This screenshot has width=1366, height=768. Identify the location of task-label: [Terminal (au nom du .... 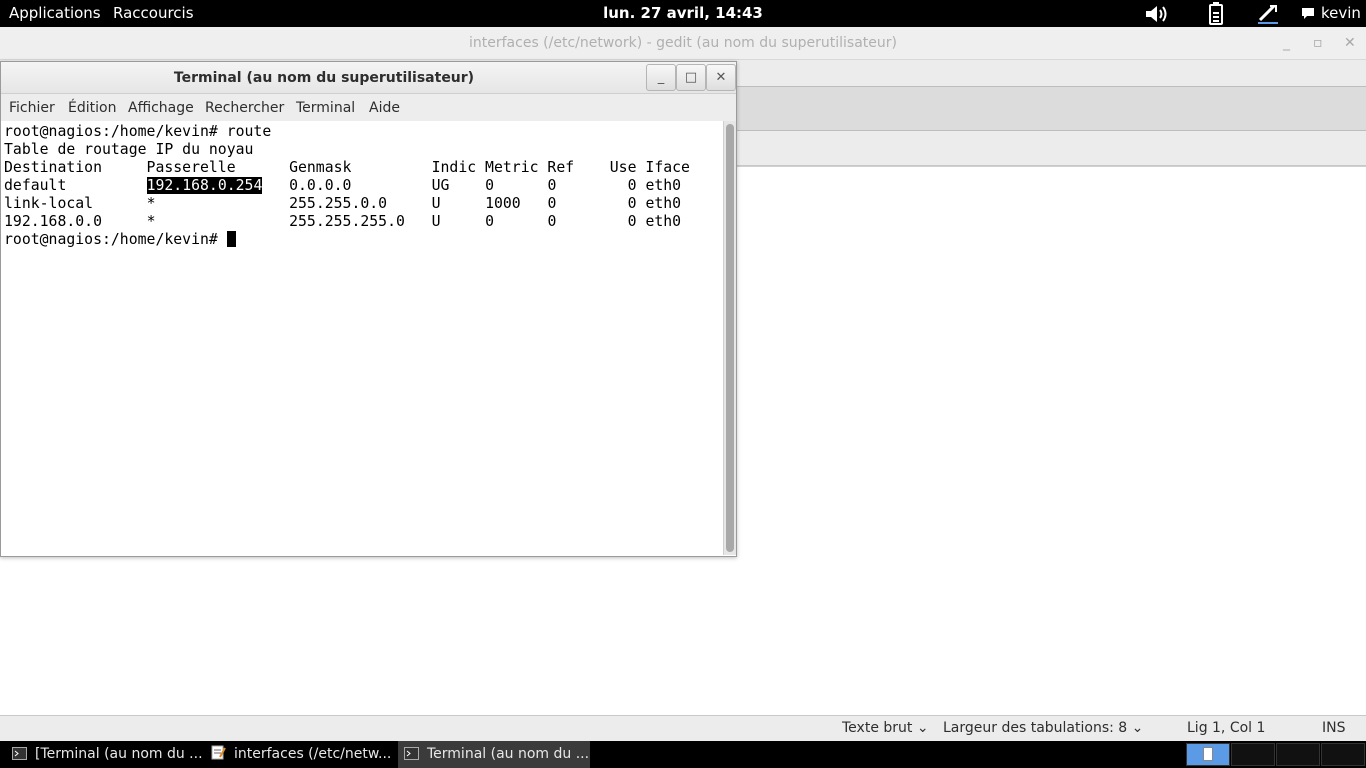
(118, 754).